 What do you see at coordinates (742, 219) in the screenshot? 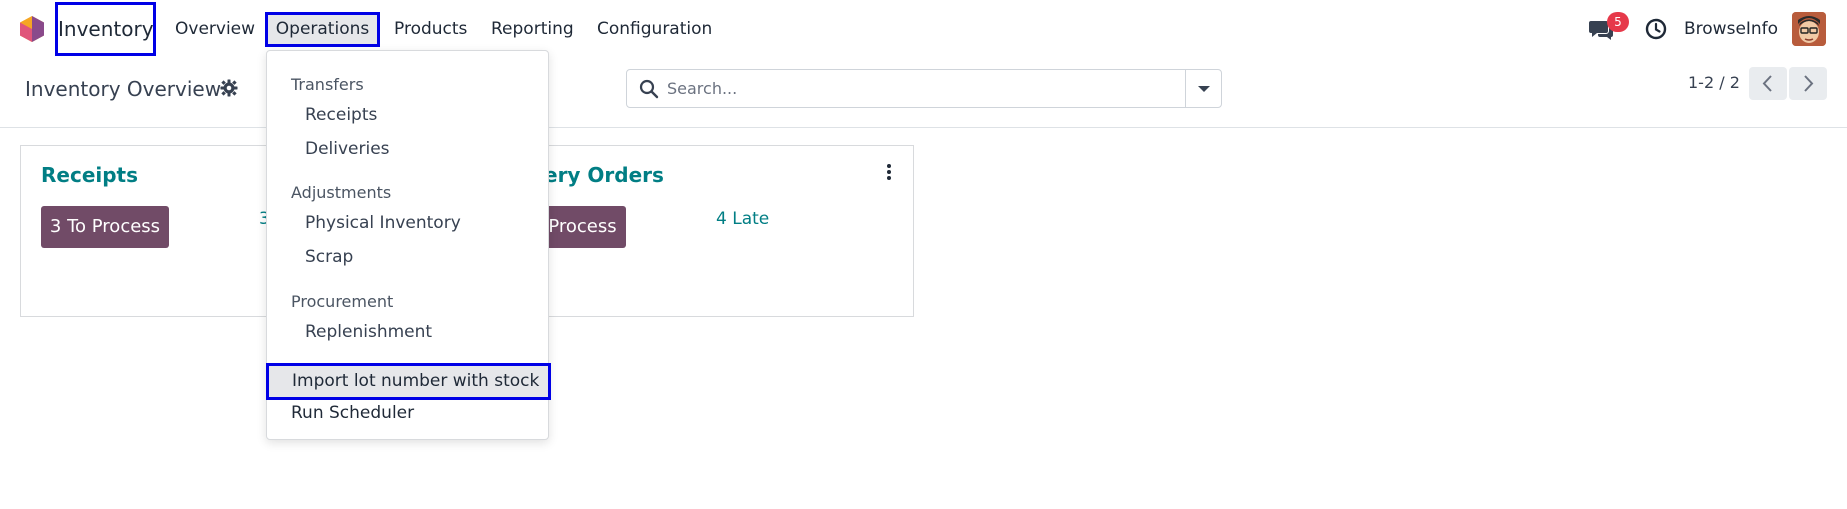
I see `delivery-late-link: 4 Late` at bounding box center [742, 219].